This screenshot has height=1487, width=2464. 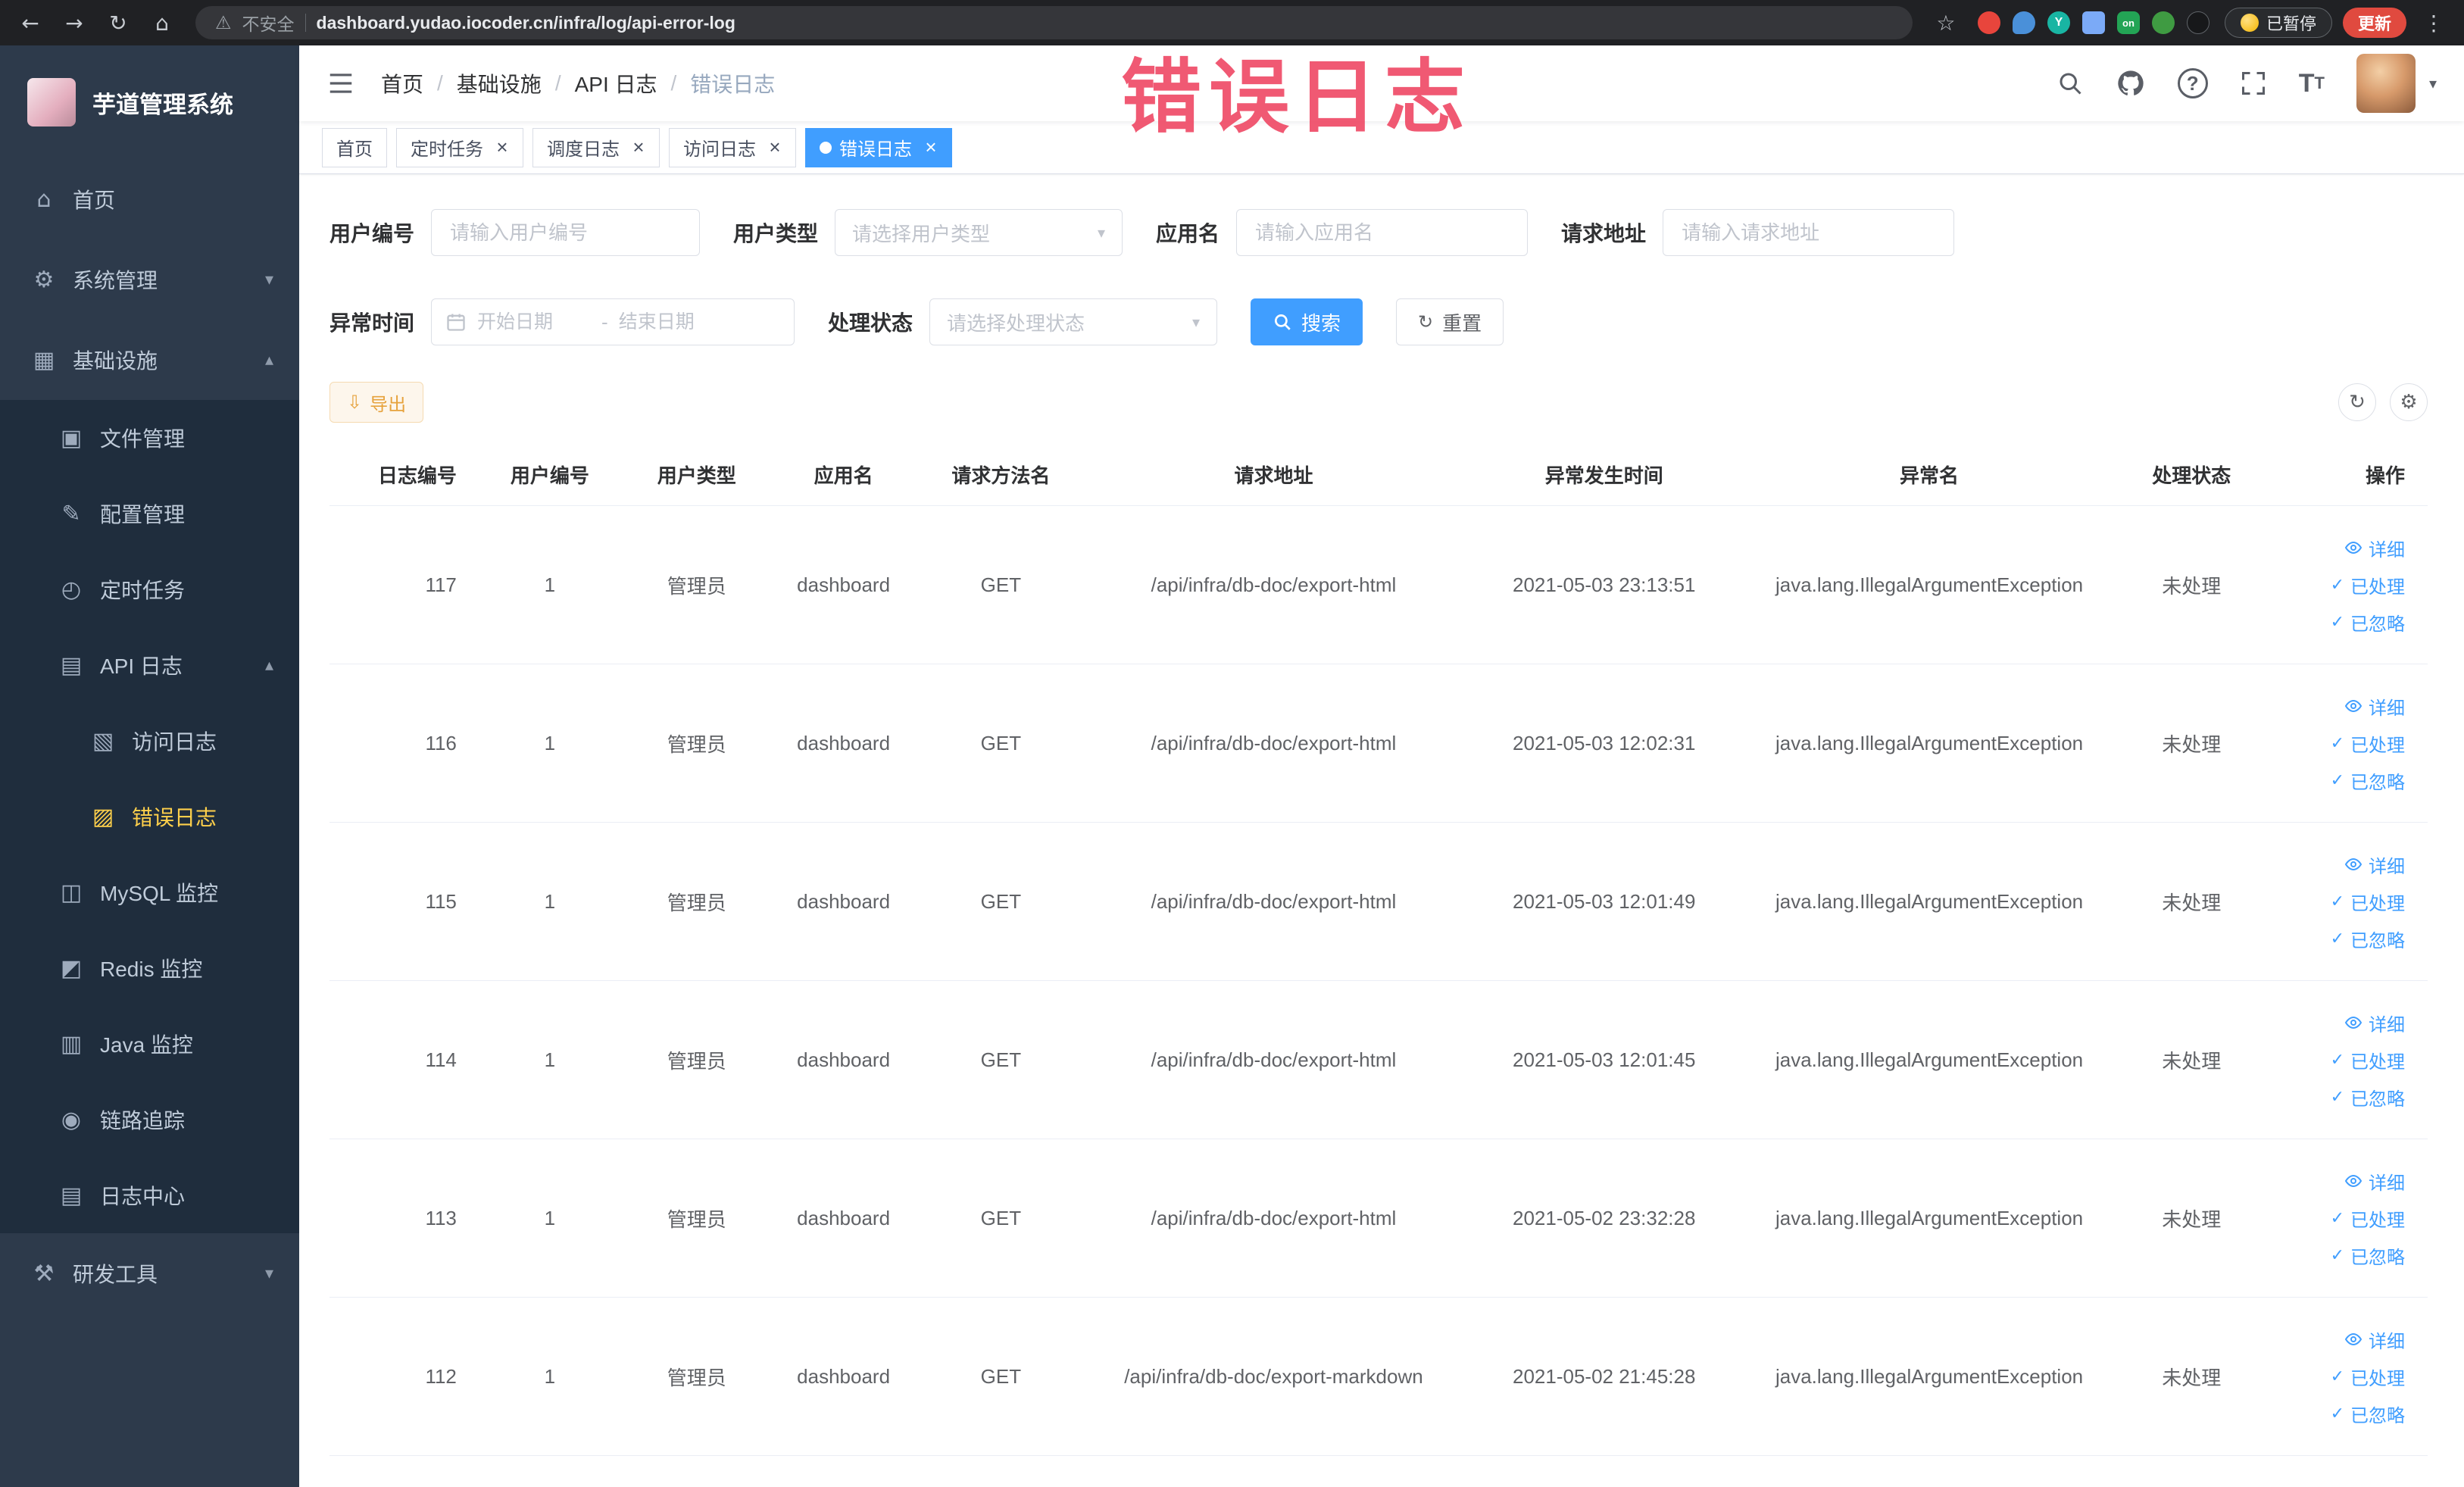 I want to click on cell-app-name: dashboard, so click(x=843, y=1376).